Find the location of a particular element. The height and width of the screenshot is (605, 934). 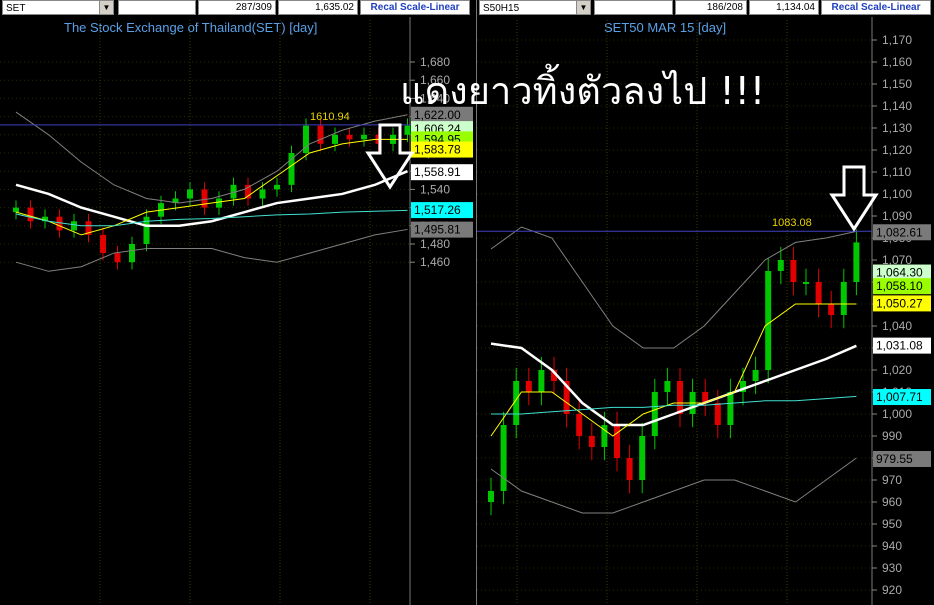

price-badge-label: 1,583.78 is located at coordinates (437, 150).